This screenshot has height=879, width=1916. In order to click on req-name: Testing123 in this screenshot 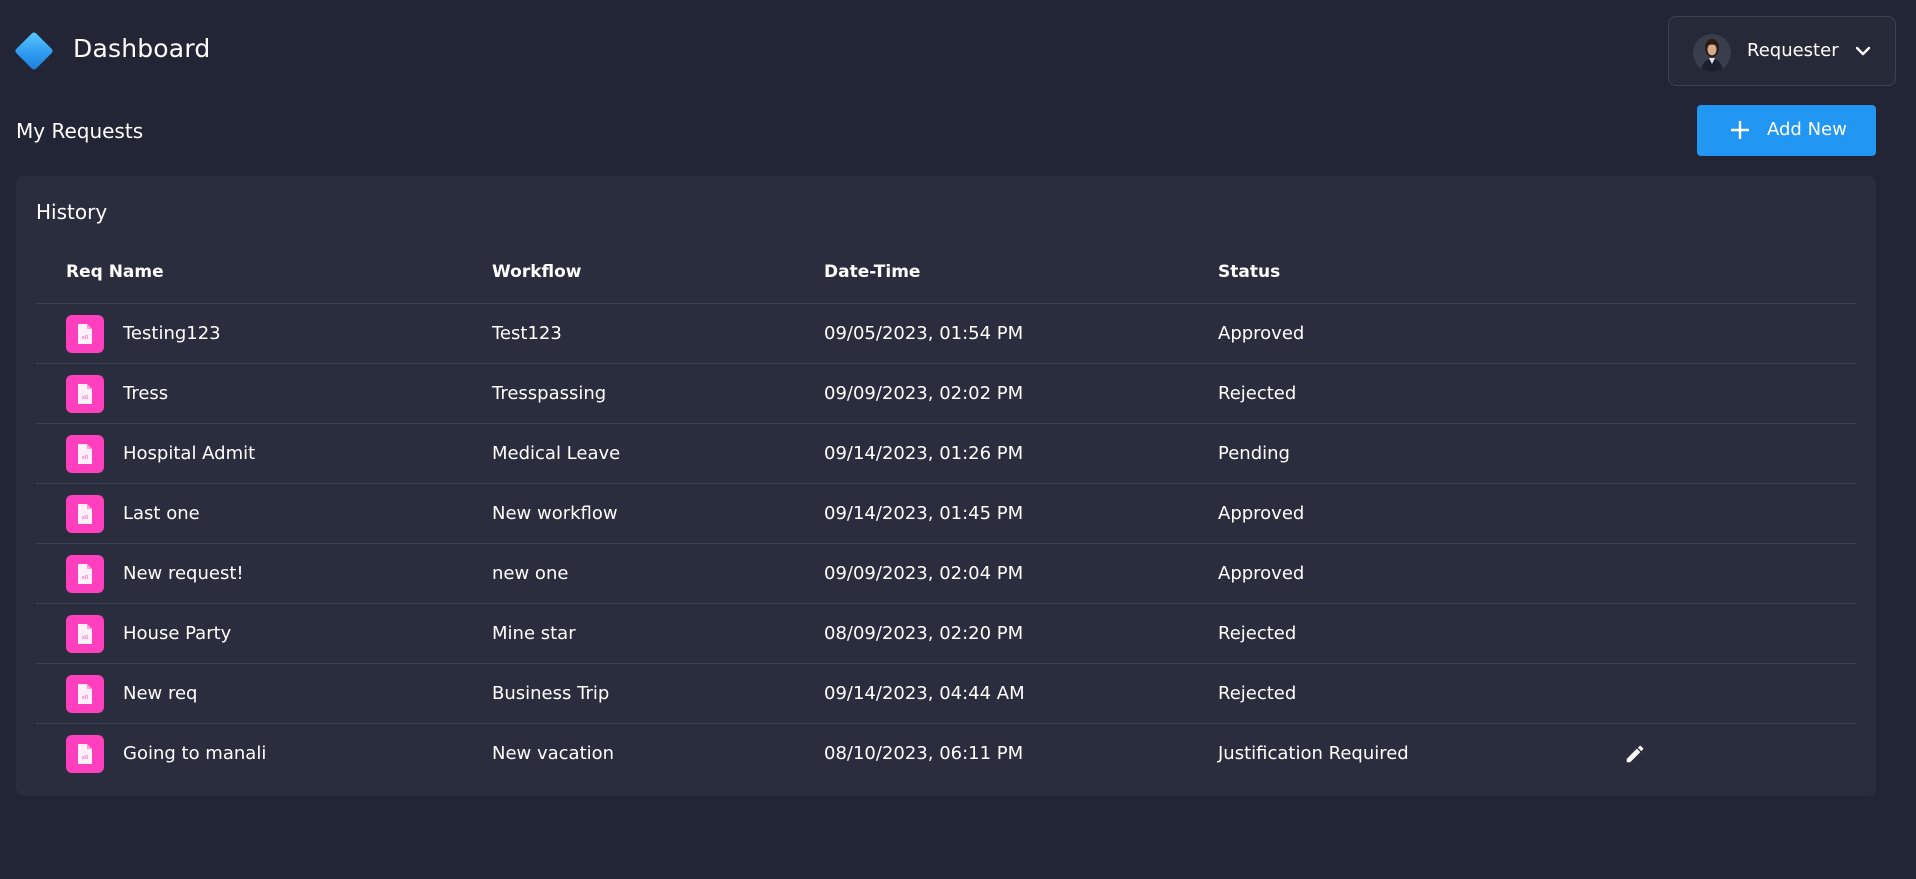, I will do `click(172, 333)`.